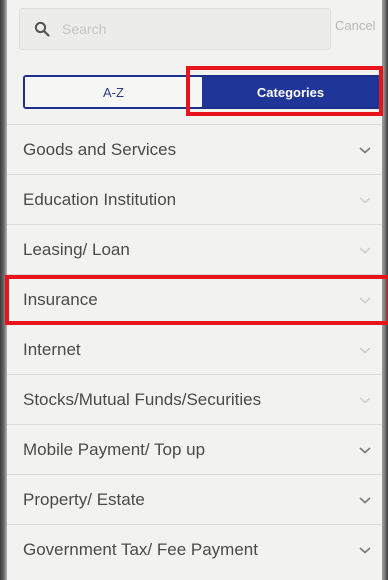 This screenshot has height=580, width=388. Describe the element at coordinates (52, 349) in the screenshot. I see `category-label: Internet` at that location.